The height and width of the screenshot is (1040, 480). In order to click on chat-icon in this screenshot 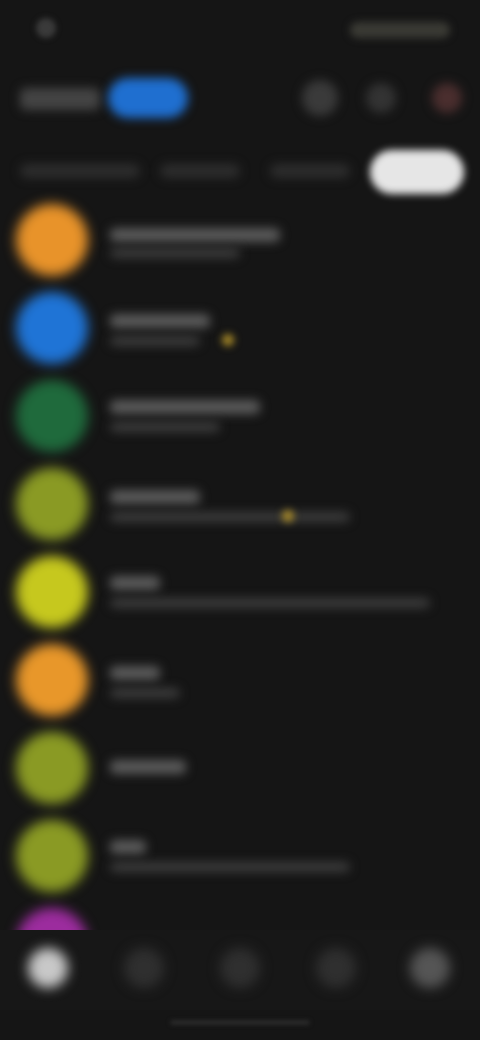, I will do `click(144, 968)`.